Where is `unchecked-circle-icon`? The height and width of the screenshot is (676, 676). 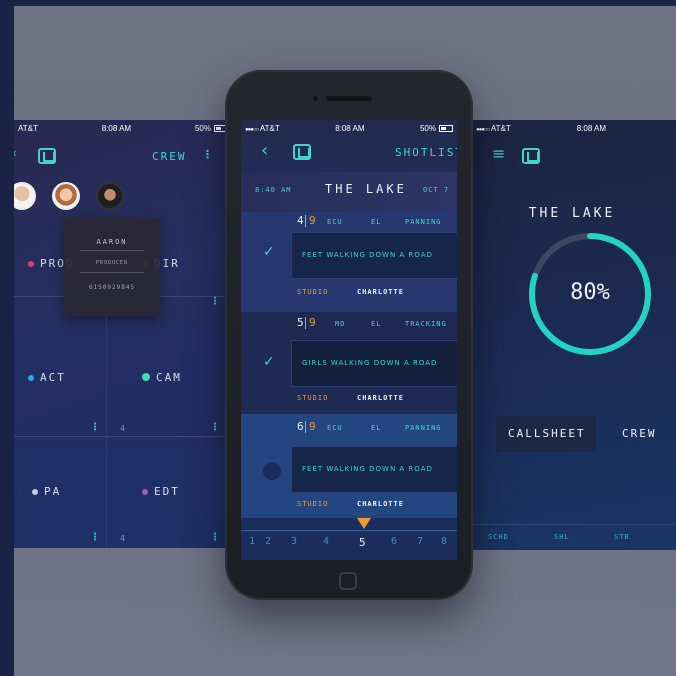 unchecked-circle-icon is located at coordinates (272, 471).